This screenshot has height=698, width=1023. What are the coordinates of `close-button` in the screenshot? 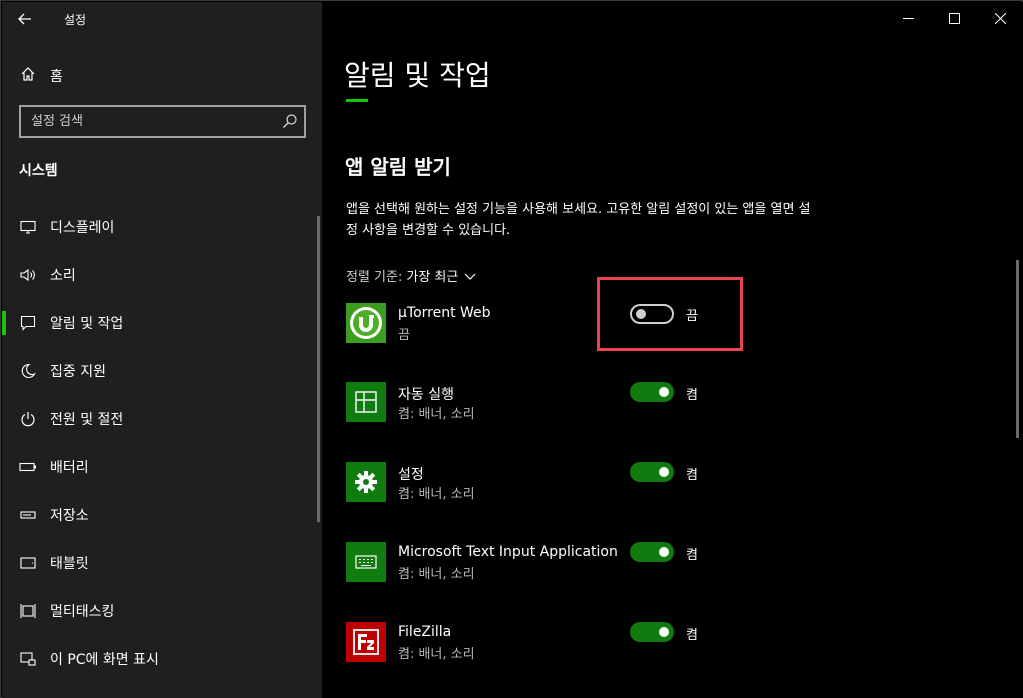 It's located at (1000, 18).